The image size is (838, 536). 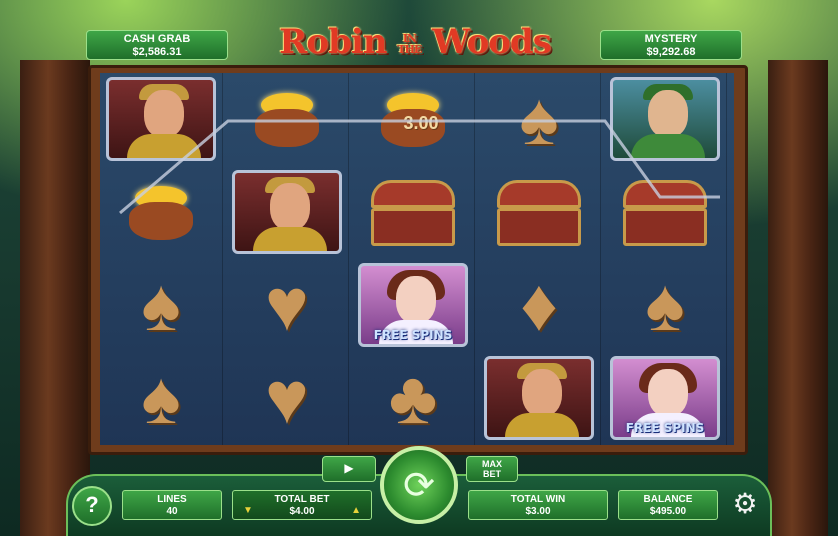 What do you see at coordinates (349, 469) in the screenshot?
I see `autoplay-button: ▶` at bounding box center [349, 469].